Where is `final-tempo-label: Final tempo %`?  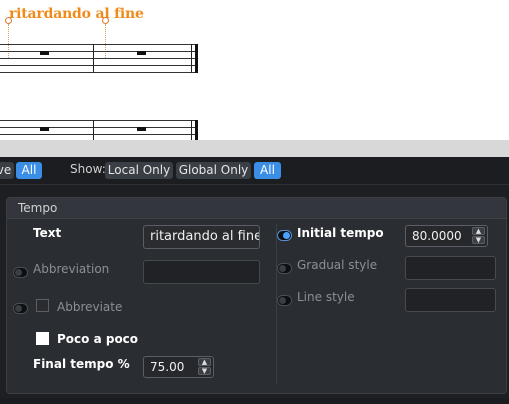
final-tempo-label: Final tempo % is located at coordinates (81, 364).